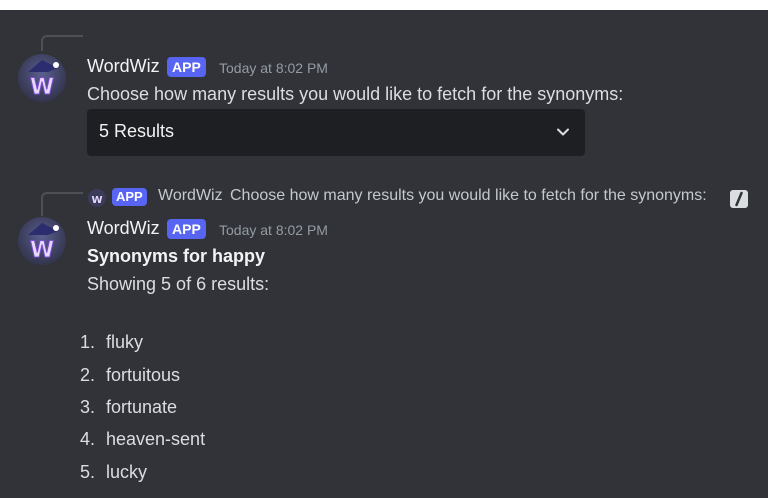  What do you see at coordinates (739, 199) in the screenshot?
I see `slash-command-icon` at bounding box center [739, 199].